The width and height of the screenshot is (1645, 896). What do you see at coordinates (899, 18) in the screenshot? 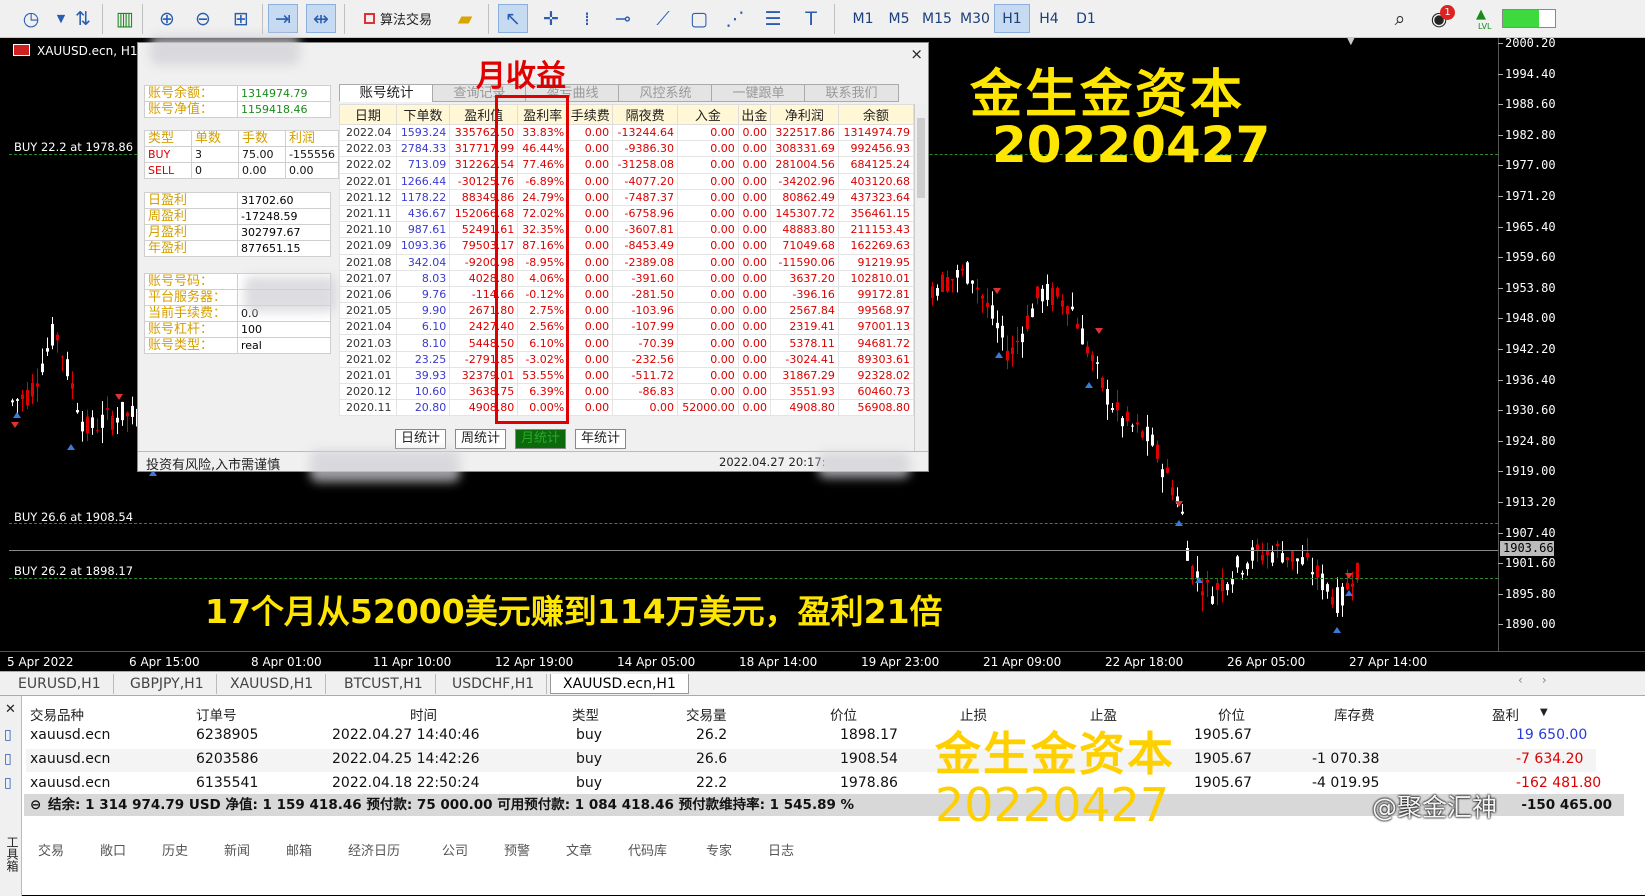
I see `timeframe-m5: M5` at bounding box center [899, 18].